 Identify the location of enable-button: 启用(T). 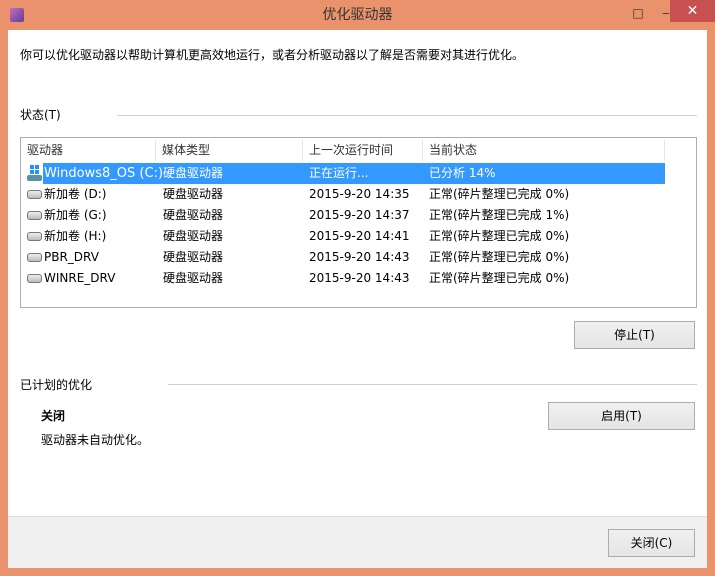
(621, 416).